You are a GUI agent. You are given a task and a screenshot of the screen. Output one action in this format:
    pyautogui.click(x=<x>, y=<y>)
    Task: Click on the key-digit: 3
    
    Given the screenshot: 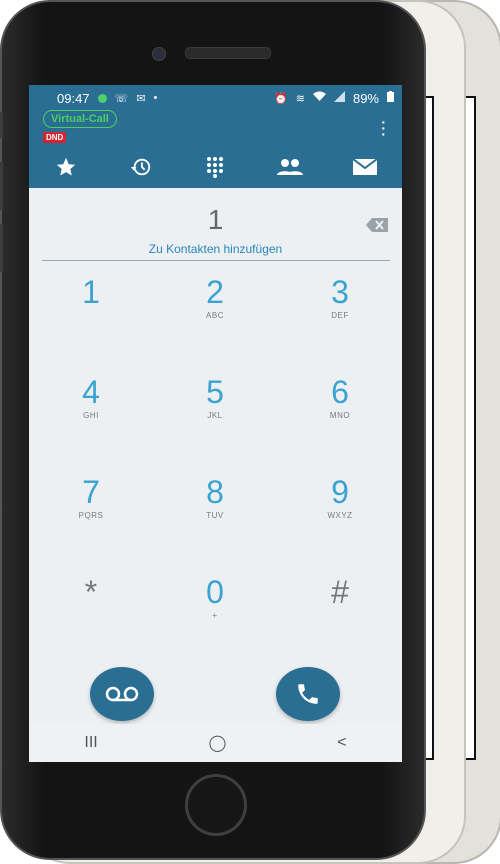 What is the action you would take?
    pyautogui.click(x=340, y=292)
    